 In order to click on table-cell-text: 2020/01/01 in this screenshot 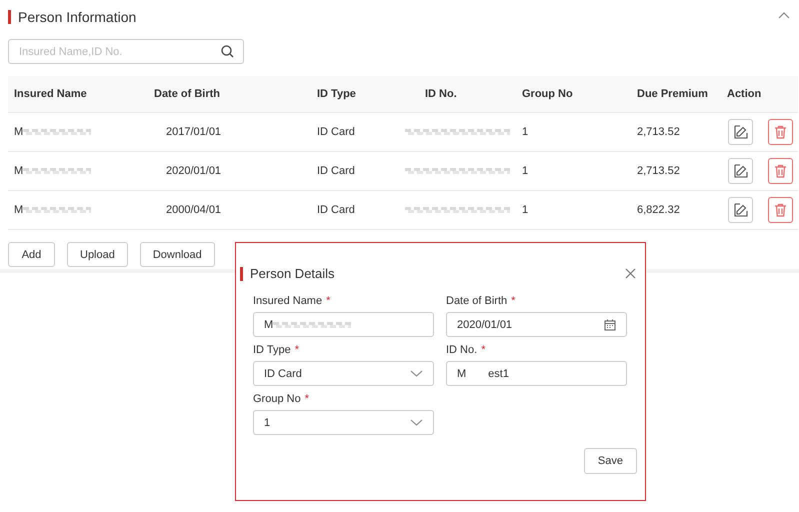, I will do `click(193, 171)`.